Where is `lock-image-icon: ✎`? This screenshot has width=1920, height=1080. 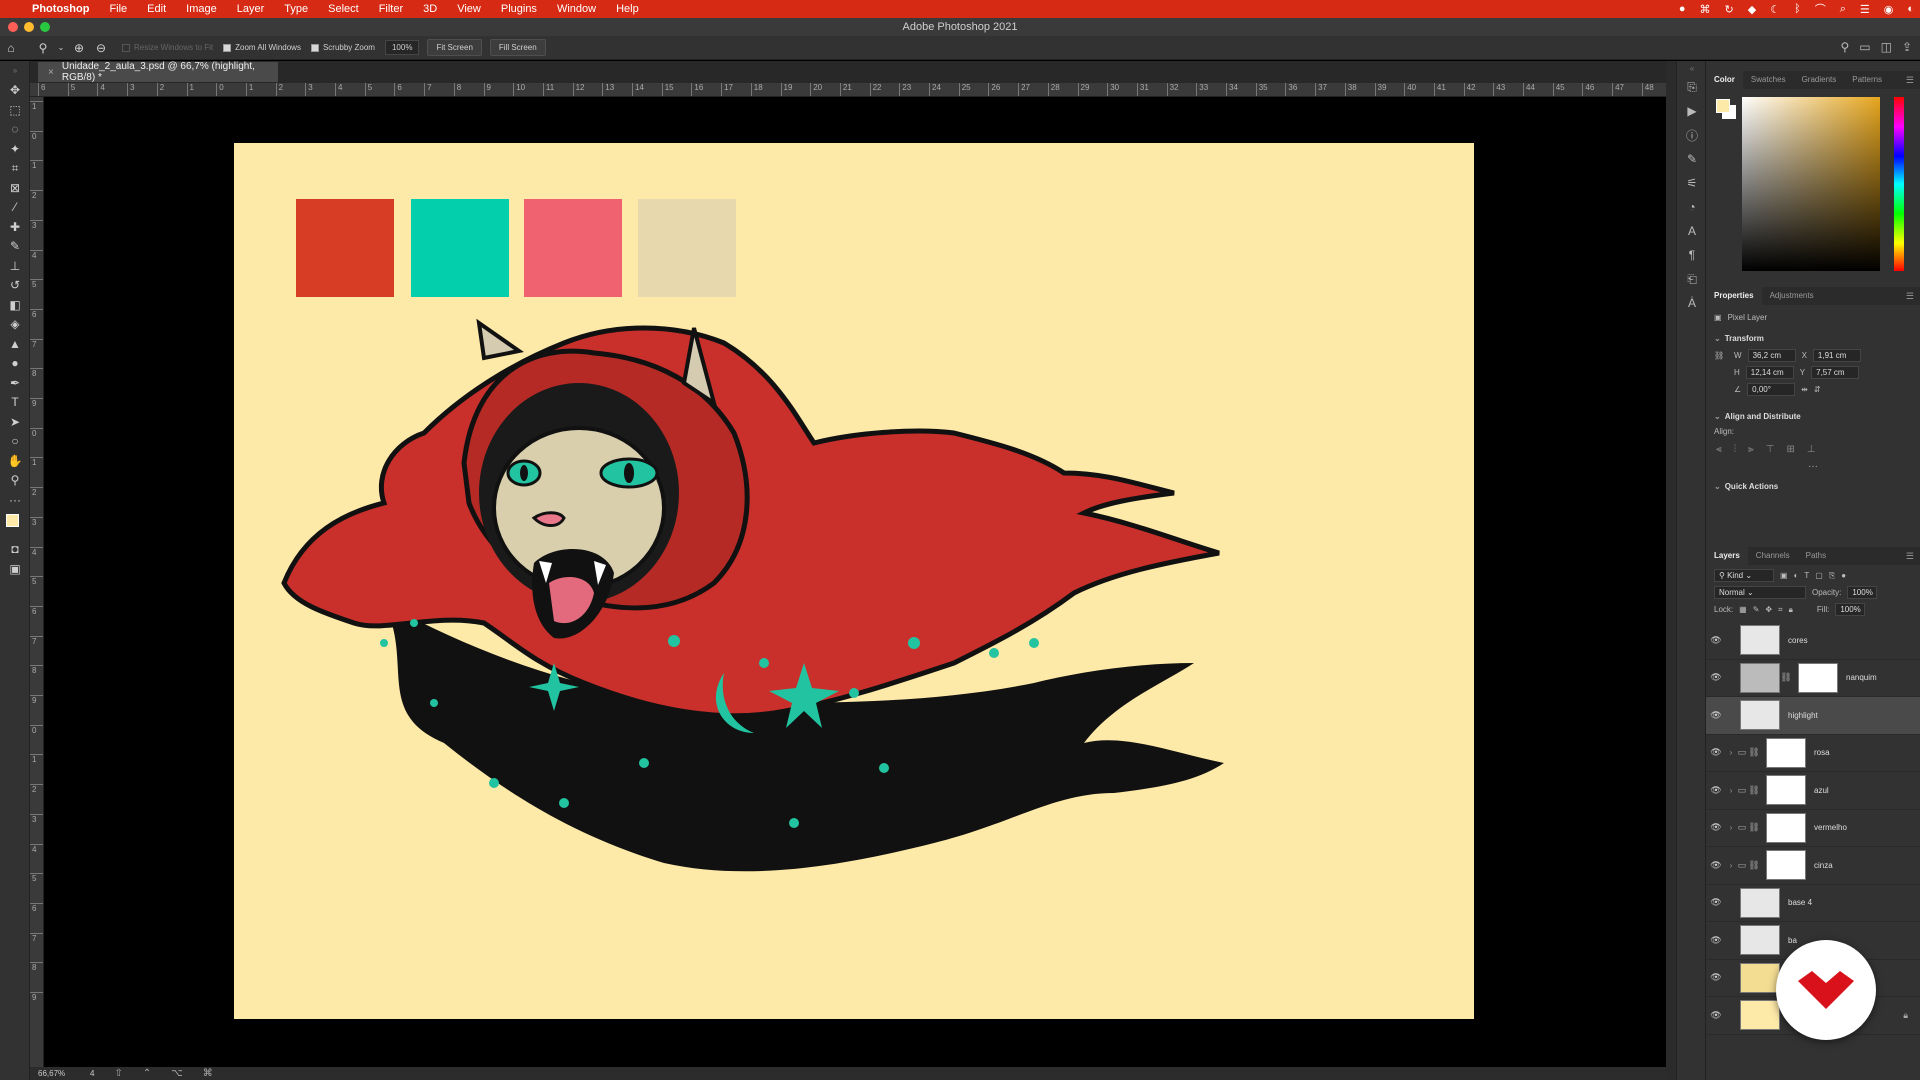
lock-image-icon: ✎ is located at coordinates (1756, 609).